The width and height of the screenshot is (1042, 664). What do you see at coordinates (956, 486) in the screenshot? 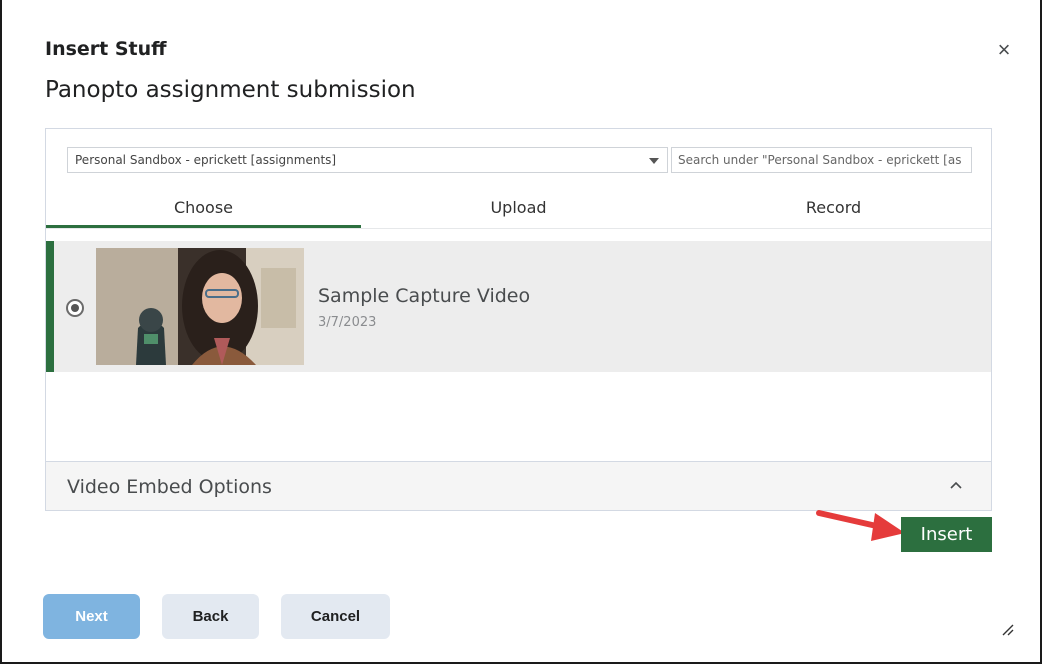
I see `chevron-up-icon` at bounding box center [956, 486].